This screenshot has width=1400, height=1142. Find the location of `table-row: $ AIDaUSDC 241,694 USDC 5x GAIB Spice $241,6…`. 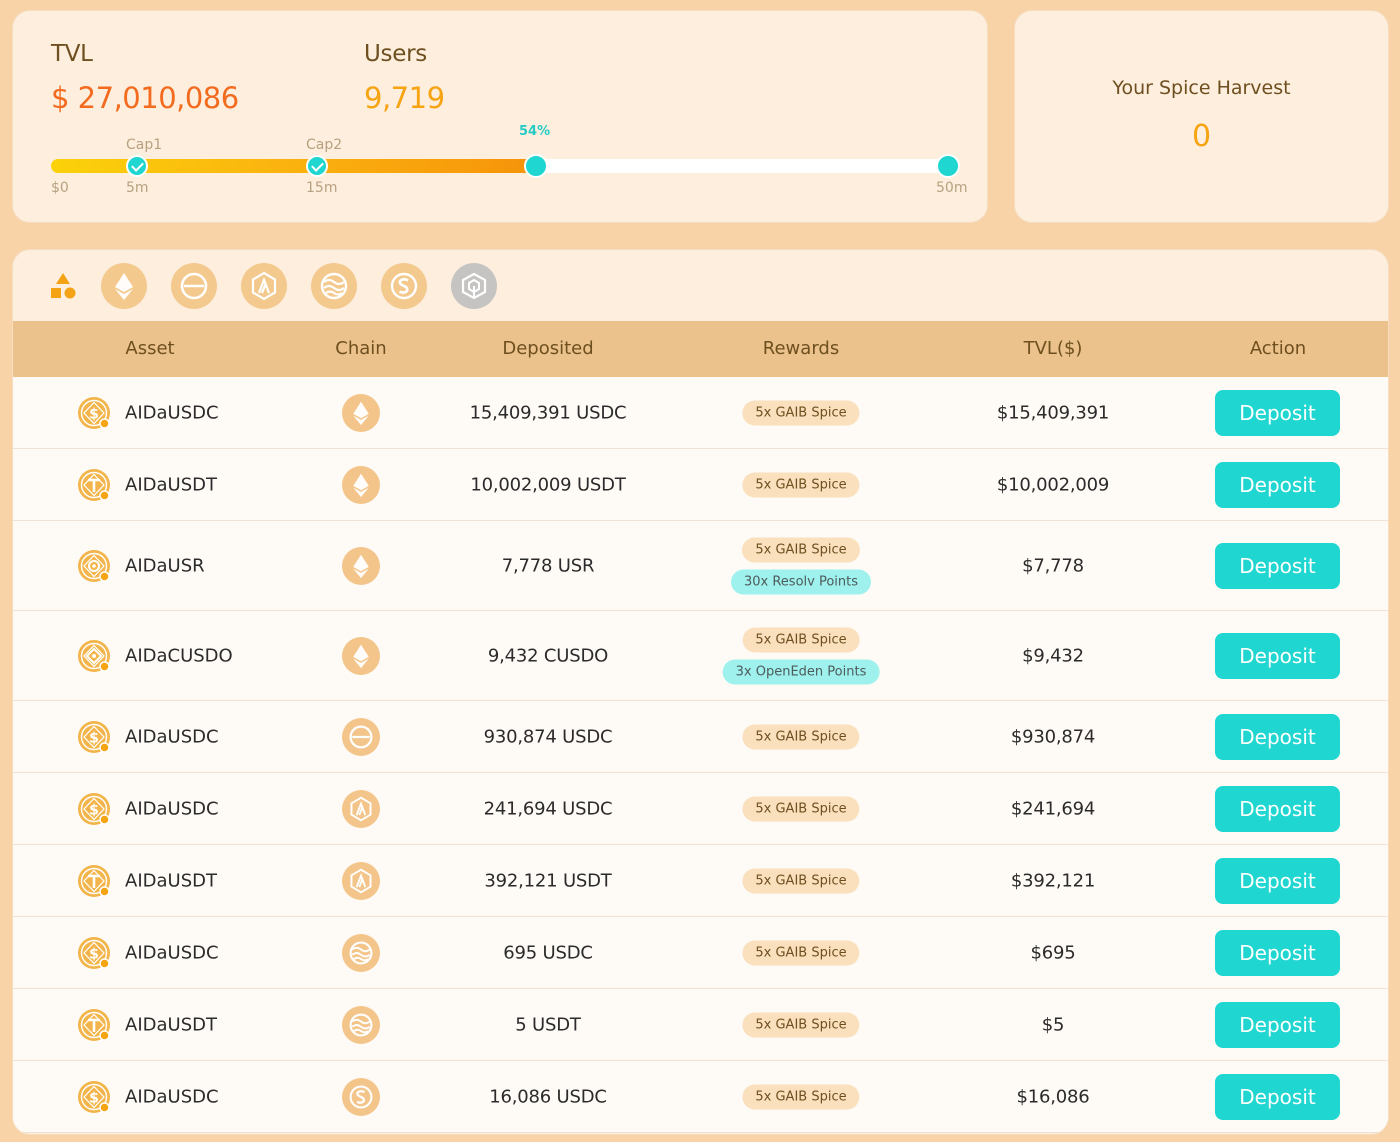

table-row: $ AIDaUSDC 241,694 USDC 5x GAIB Spice $241,6… is located at coordinates (700, 809).